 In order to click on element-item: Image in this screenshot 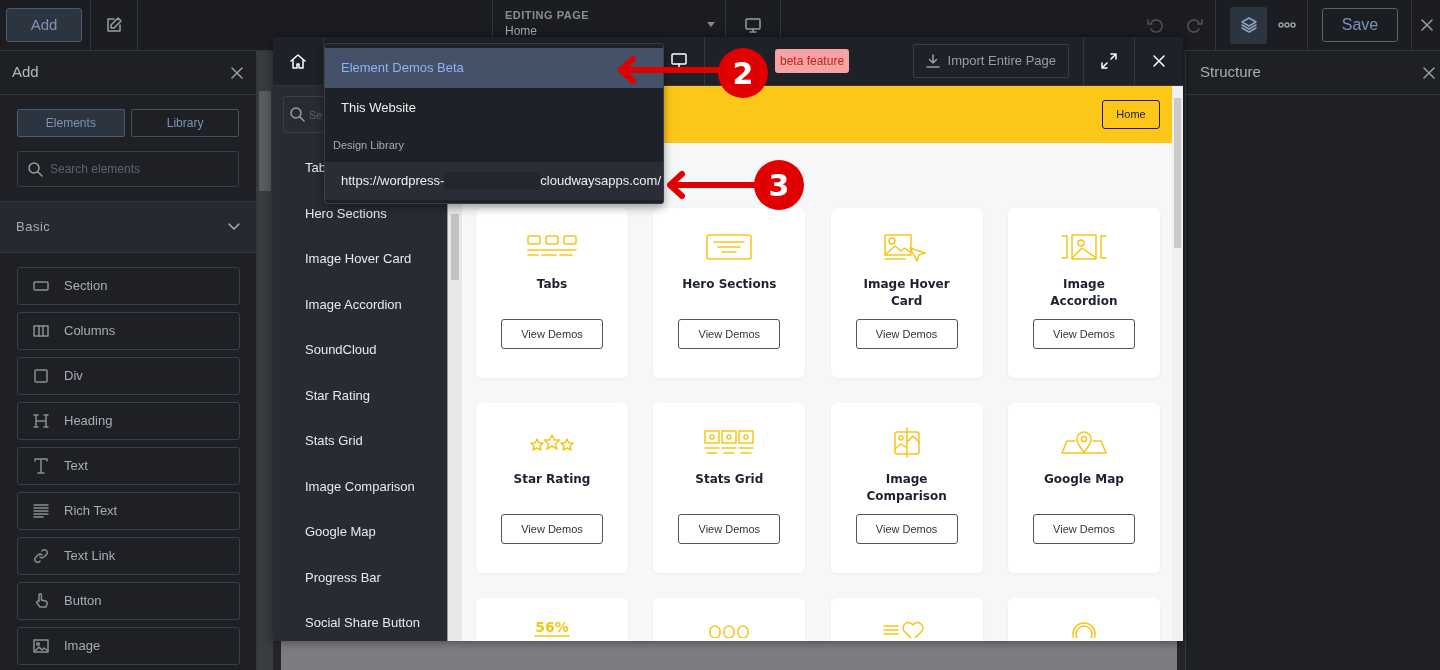, I will do `click(128, 646)`.